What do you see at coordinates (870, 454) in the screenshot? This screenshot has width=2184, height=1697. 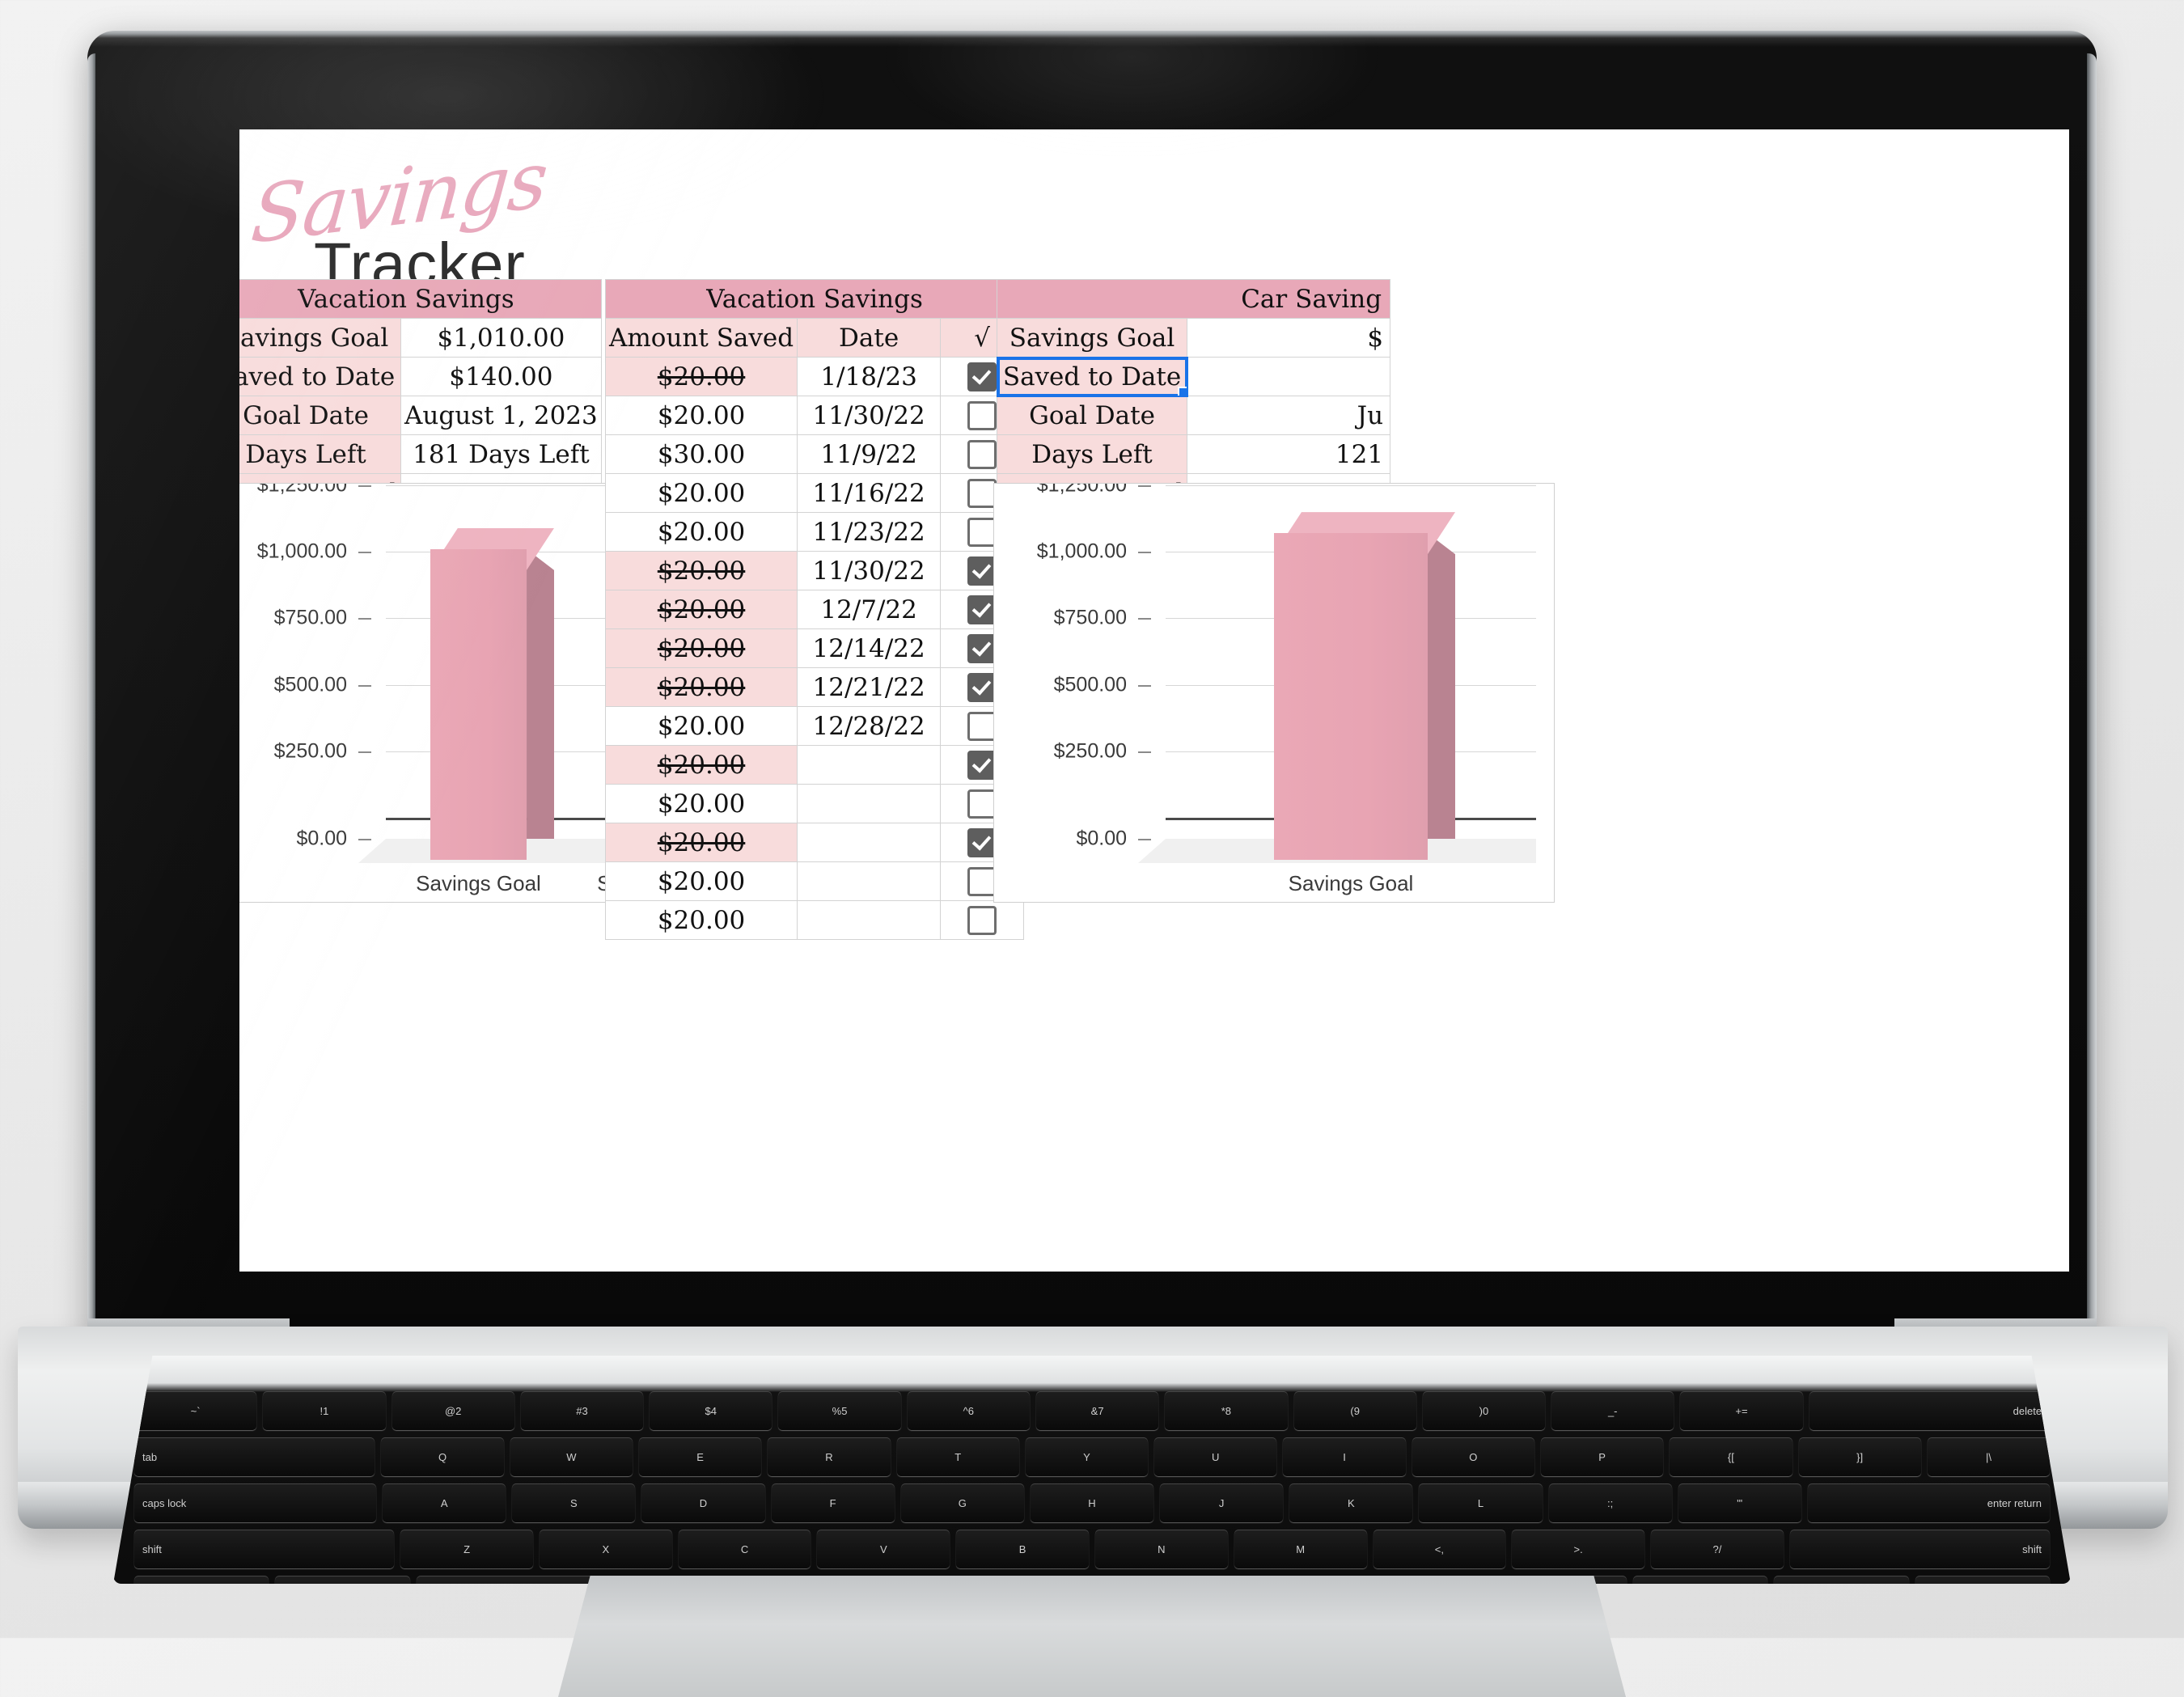 I see `date-cell: 11/9/22` at bounding box center [870, 454].